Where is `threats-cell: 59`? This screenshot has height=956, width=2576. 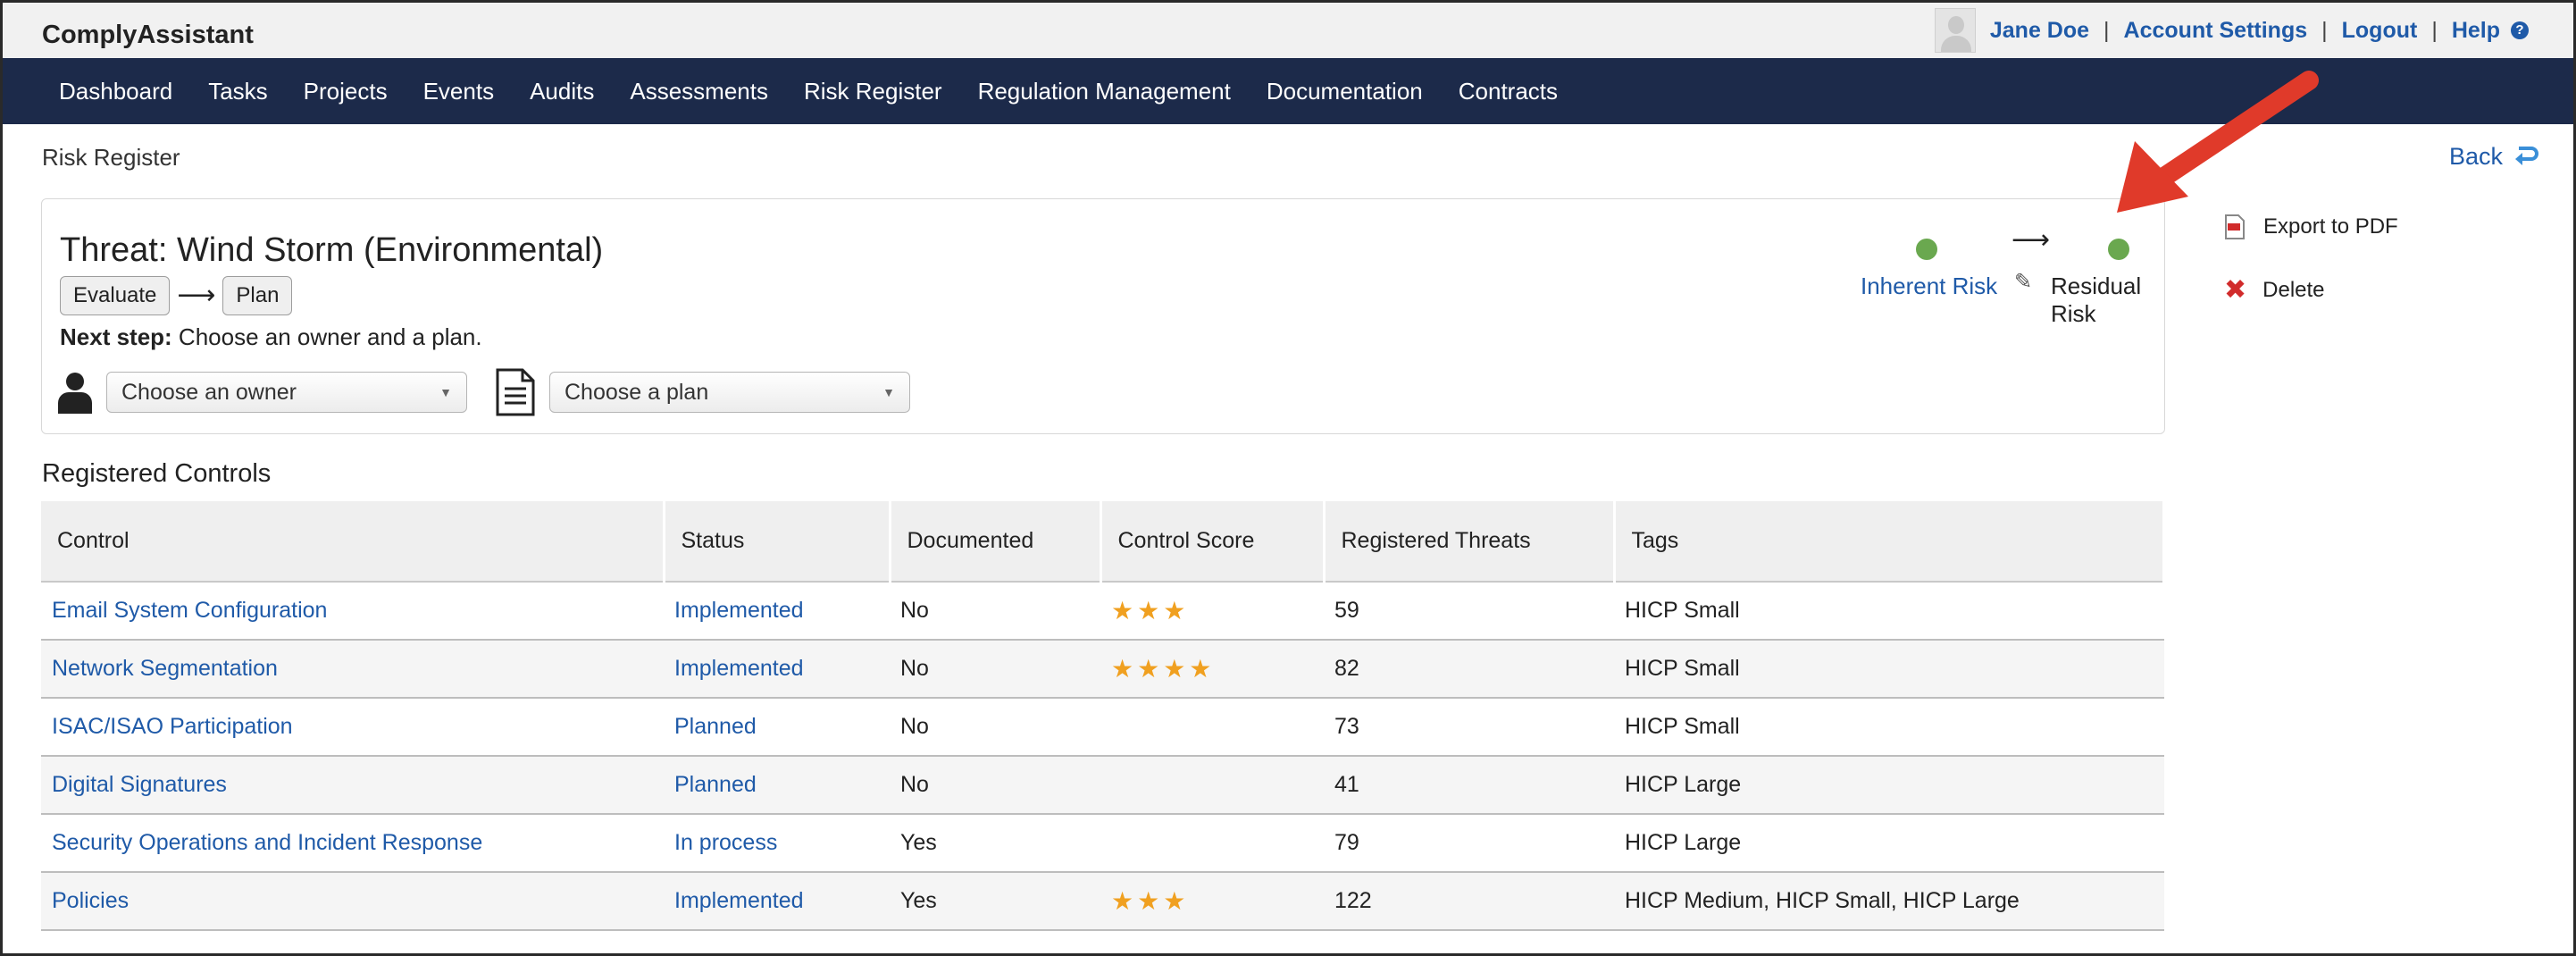 threats-cell: 59 is located at coordinates (1469, 611).